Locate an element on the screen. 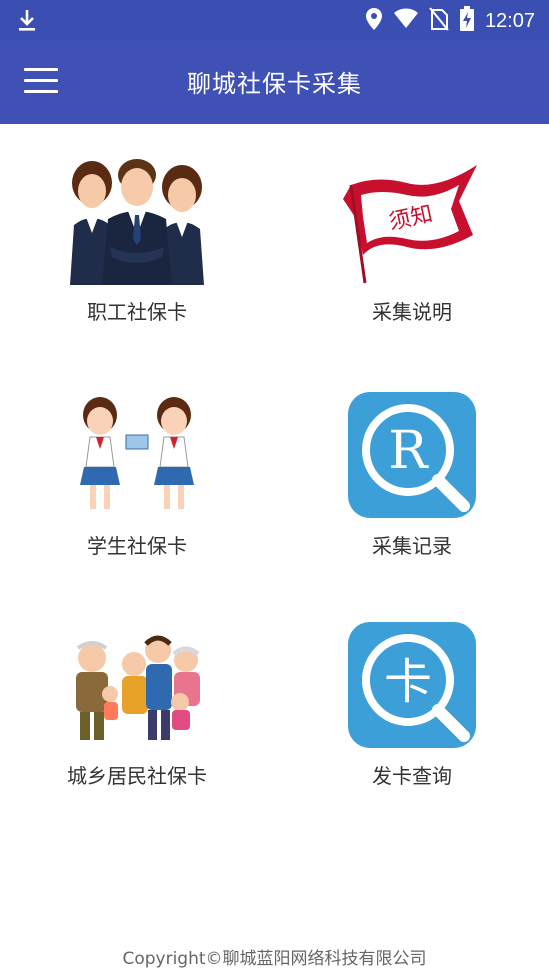 The height and width of the screenshot is (976, 549). tile-student-card: 学生社保卡 is located at coordinates (137, 489).